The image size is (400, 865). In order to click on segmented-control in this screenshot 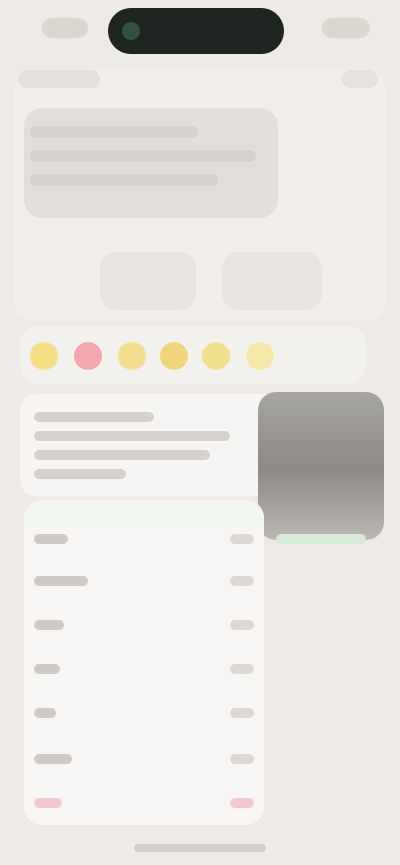, I will do `click(211, 281)`.